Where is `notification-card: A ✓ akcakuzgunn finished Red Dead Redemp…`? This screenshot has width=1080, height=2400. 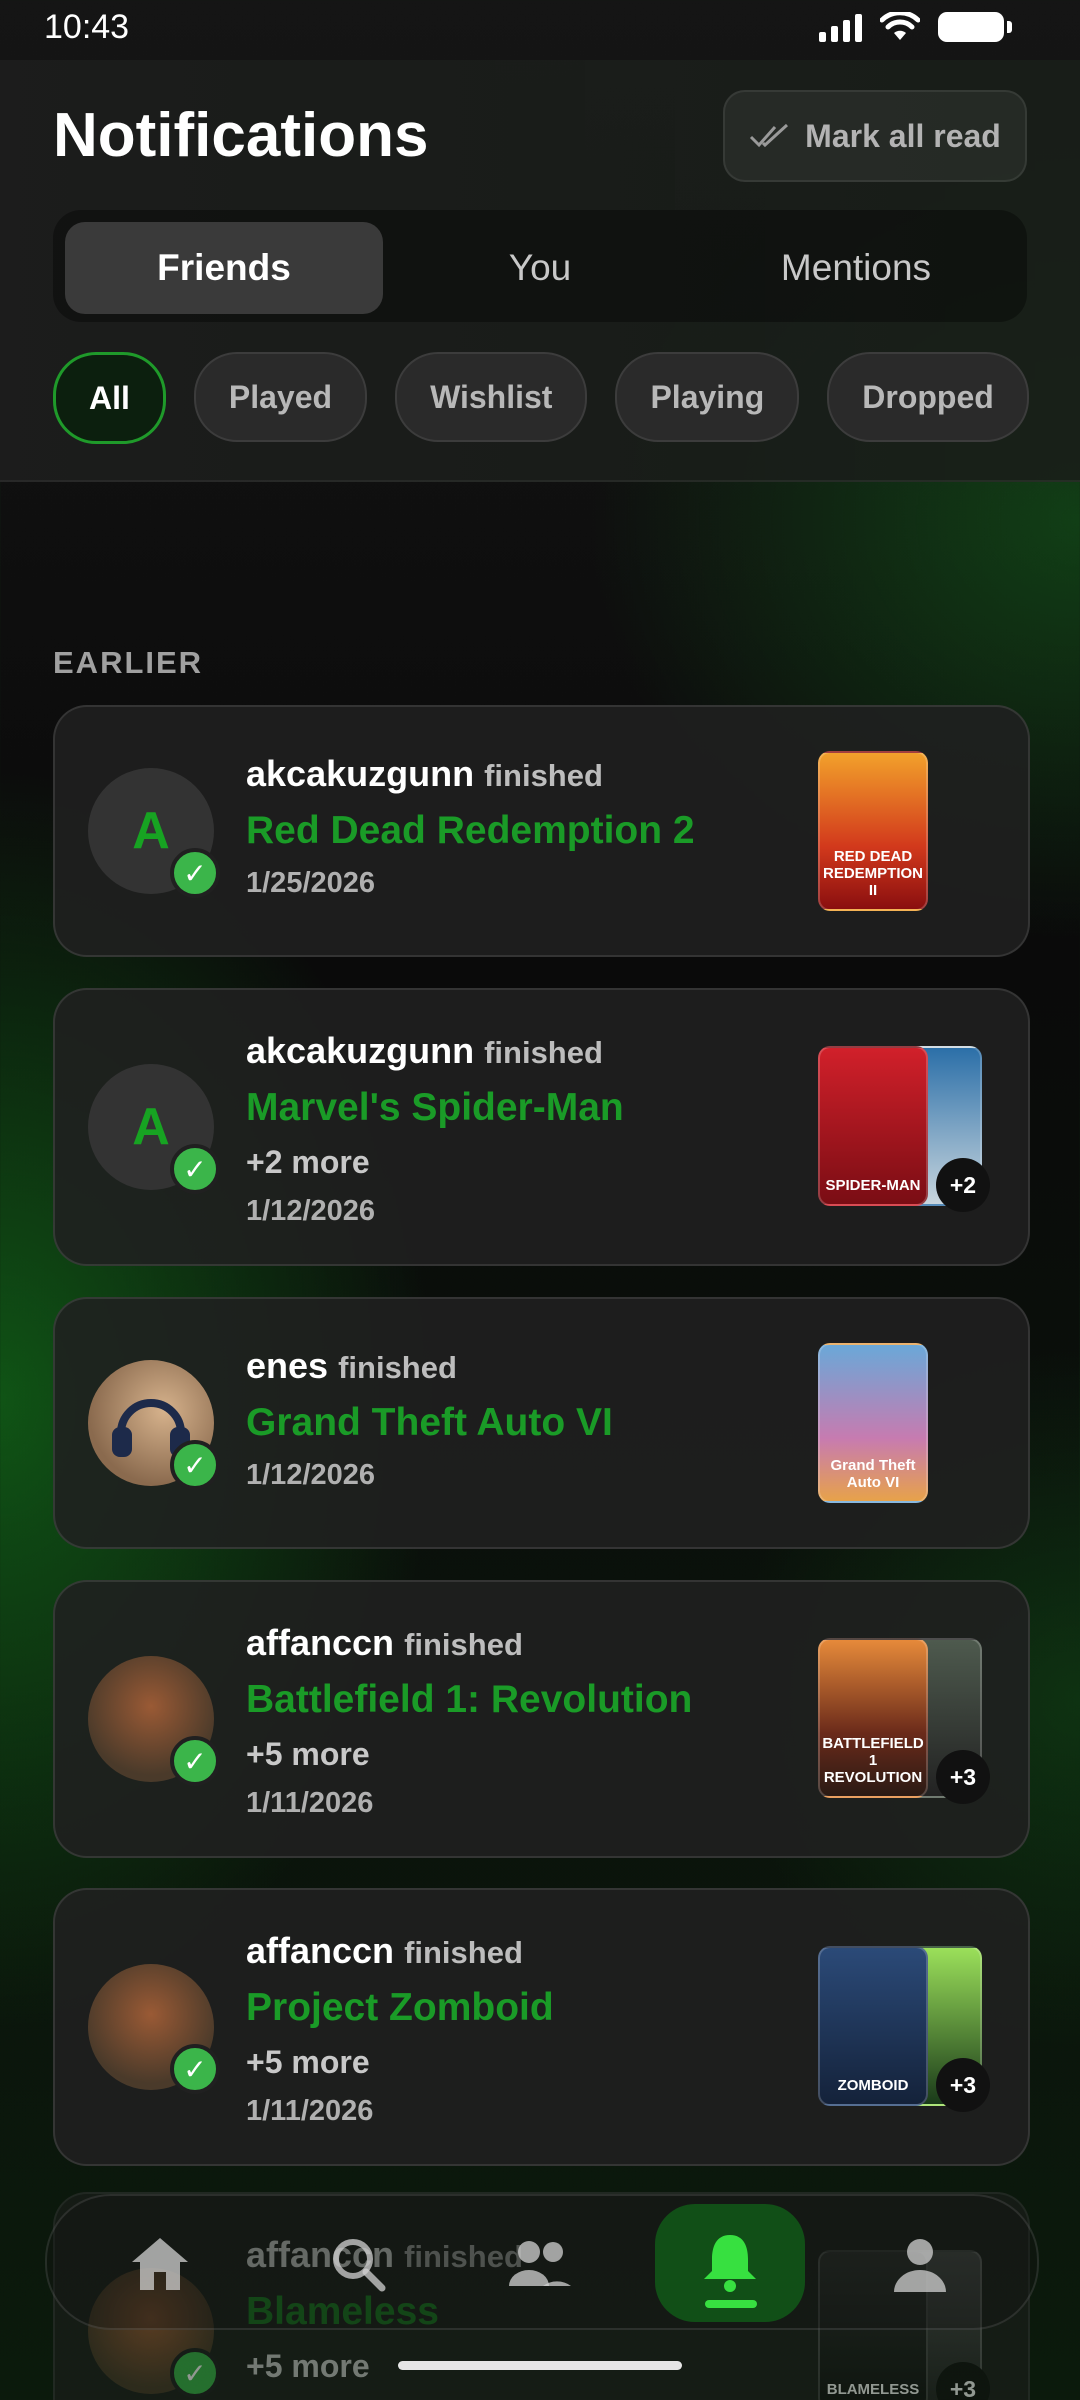 notification-card: A ✓ akcakuzgunn finished Red Dead Redemp… is located at coordinates (541, 831).